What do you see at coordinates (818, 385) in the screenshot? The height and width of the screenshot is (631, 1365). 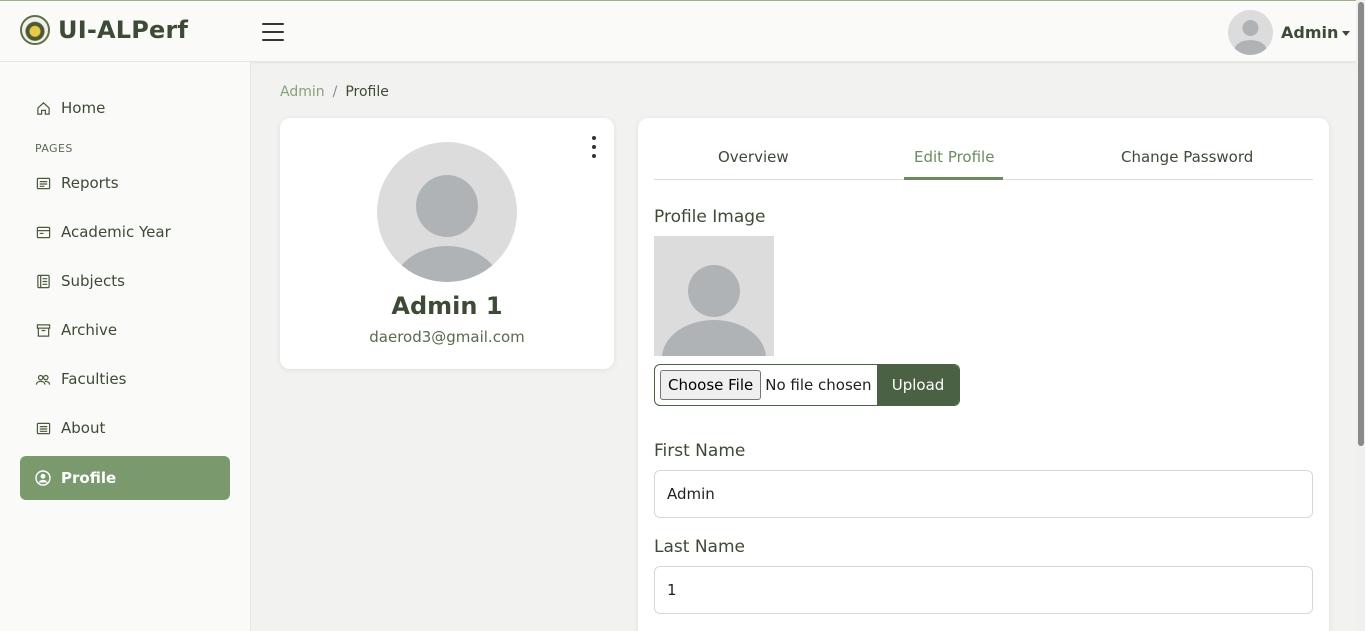 I see `no-file-chosen-text: No file chosen` at bounding box center [818, 385].